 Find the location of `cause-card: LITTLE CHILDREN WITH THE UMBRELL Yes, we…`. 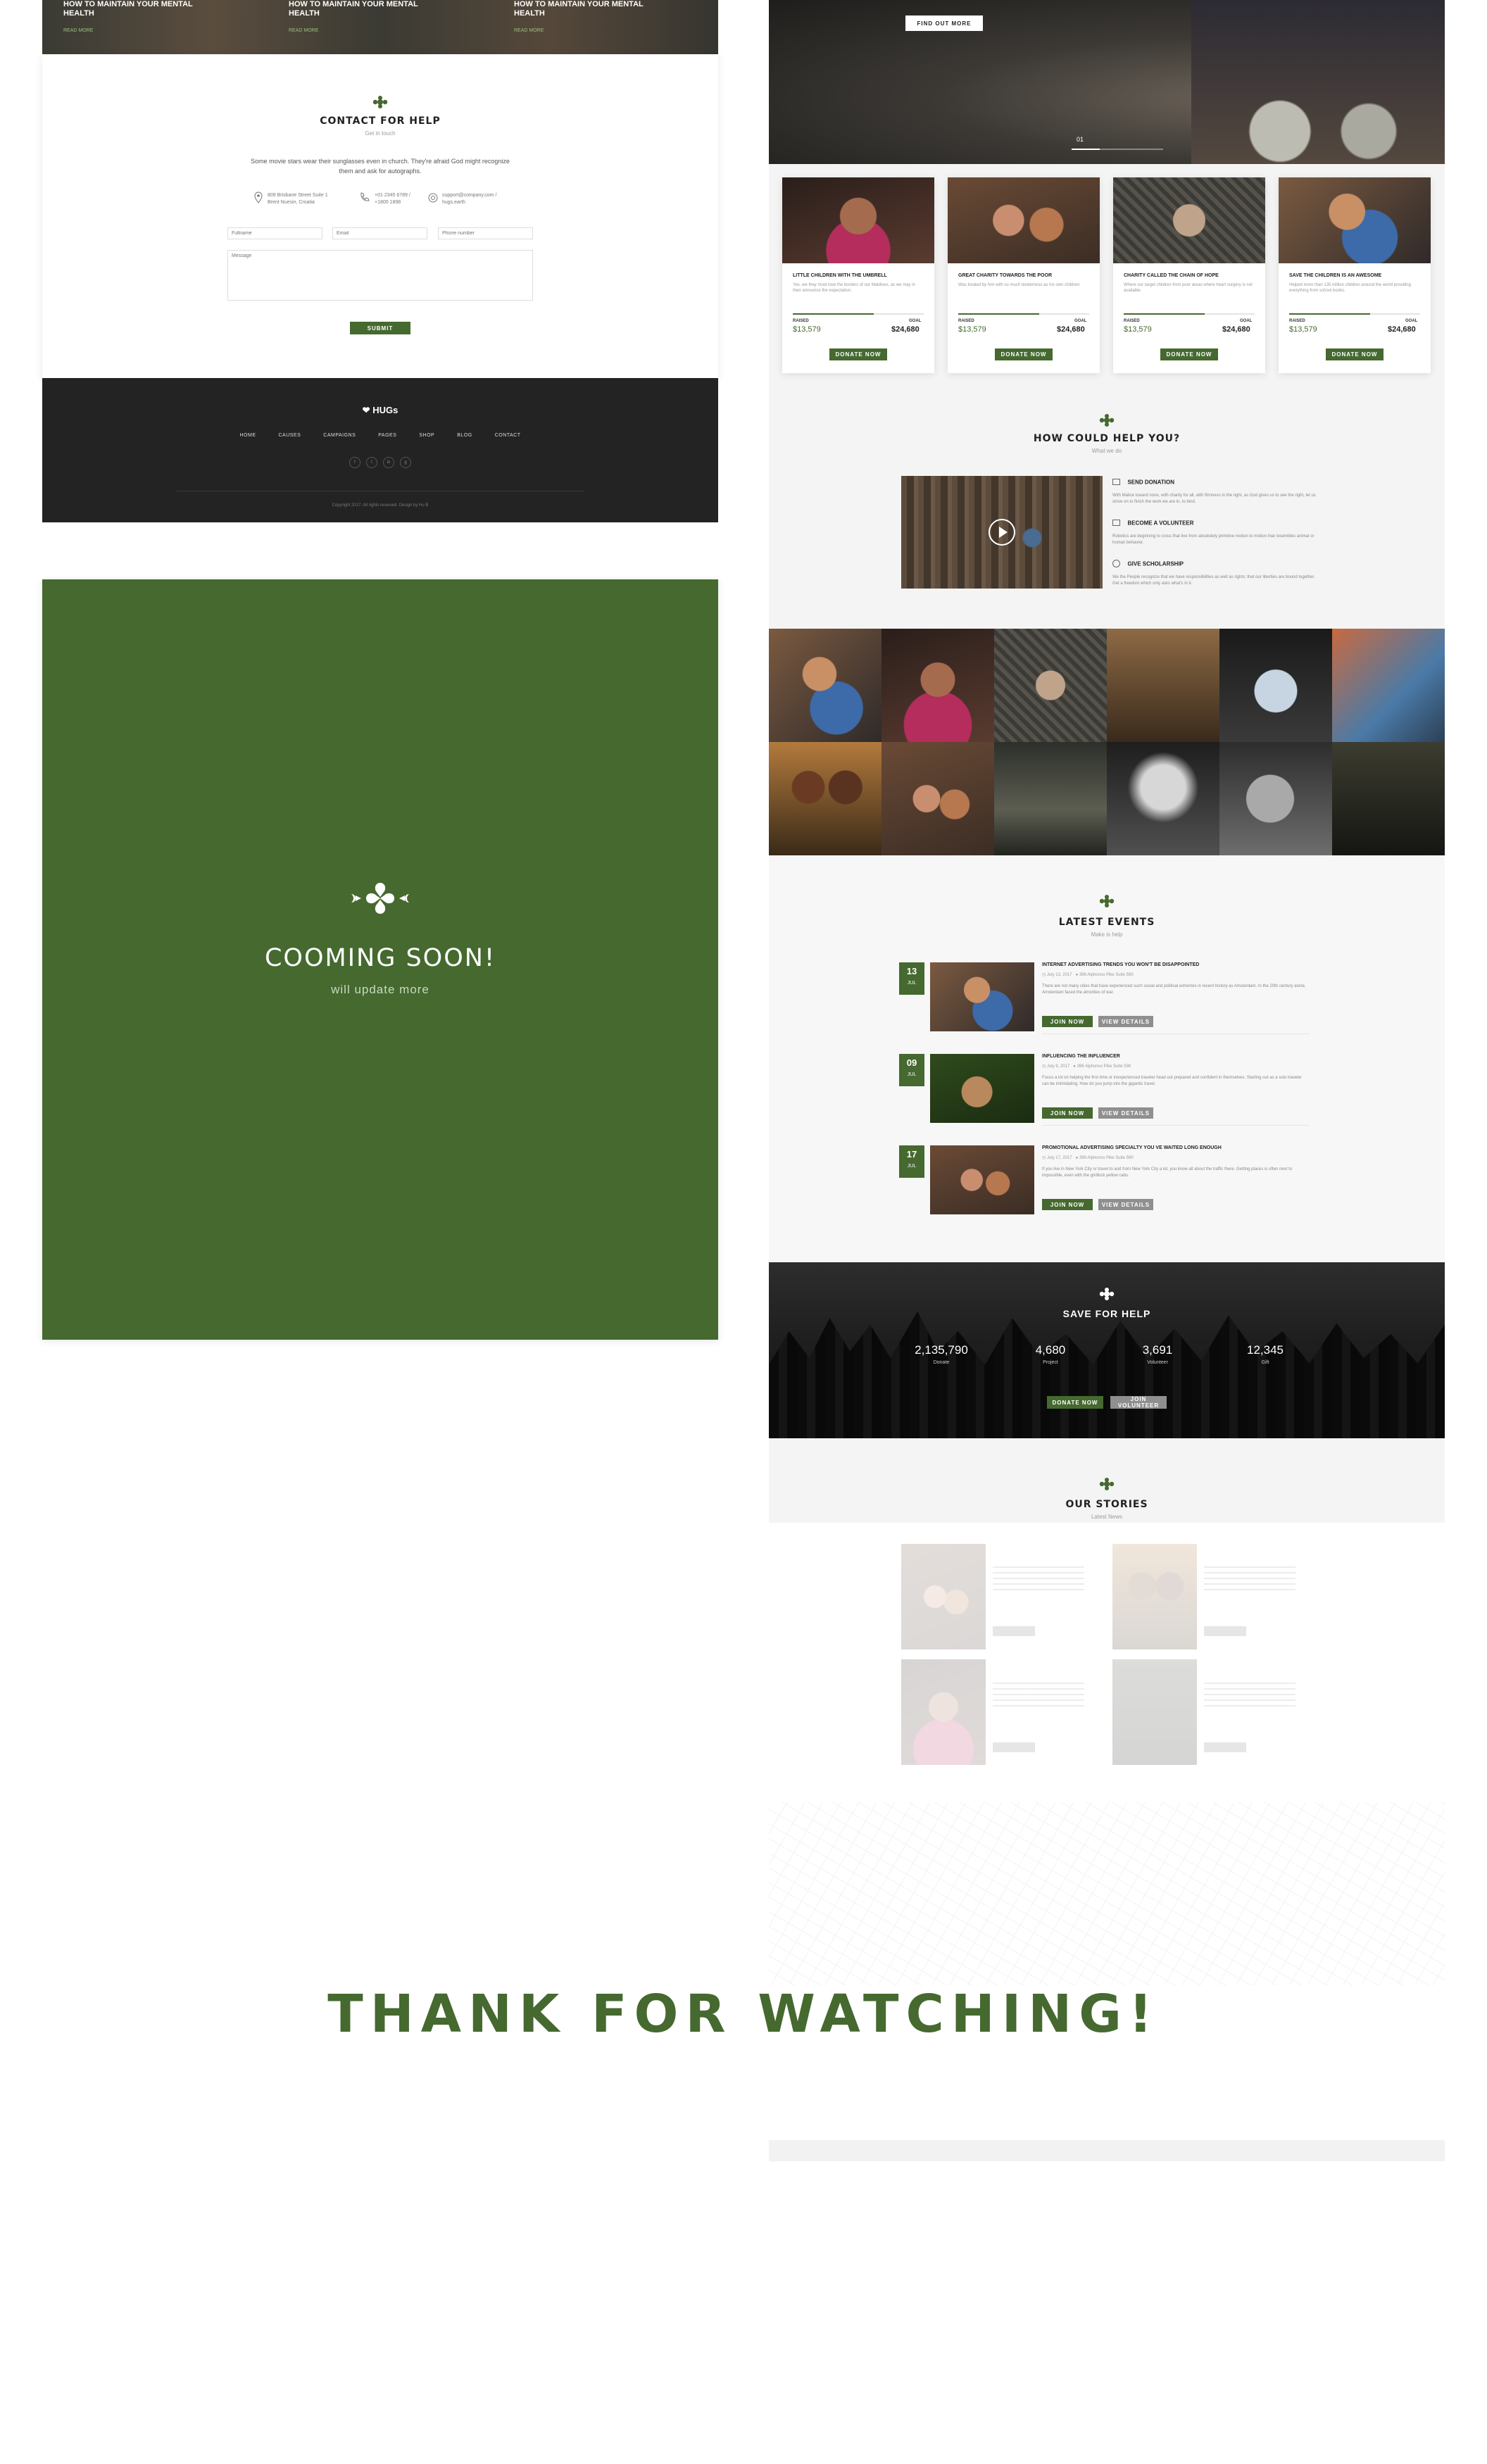

cause-card: LITTLE CHILDREN WITH THE UMBRELL Yes, we… is located at coordinates (858, 275).